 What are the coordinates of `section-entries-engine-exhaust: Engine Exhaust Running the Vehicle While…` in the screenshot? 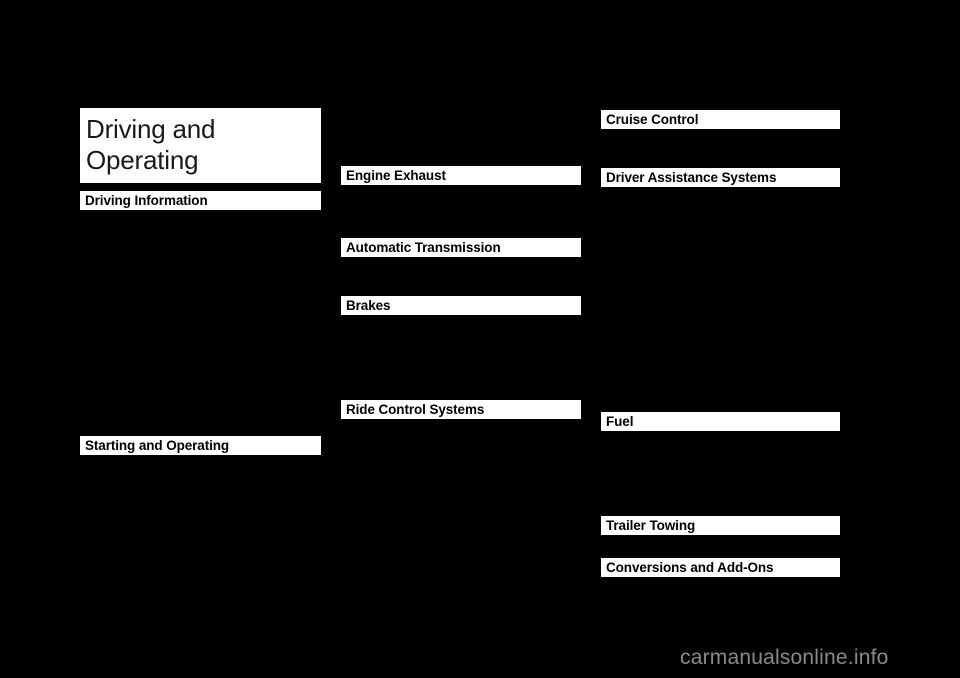 It's located at (424, 203).